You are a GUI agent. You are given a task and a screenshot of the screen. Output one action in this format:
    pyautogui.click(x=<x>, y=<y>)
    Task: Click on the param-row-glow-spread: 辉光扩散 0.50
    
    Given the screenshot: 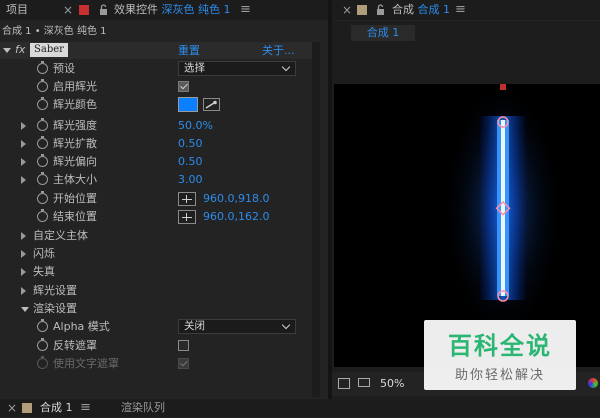 What is the action you would take?
    pyautogui.click(x=156, y=144)
    